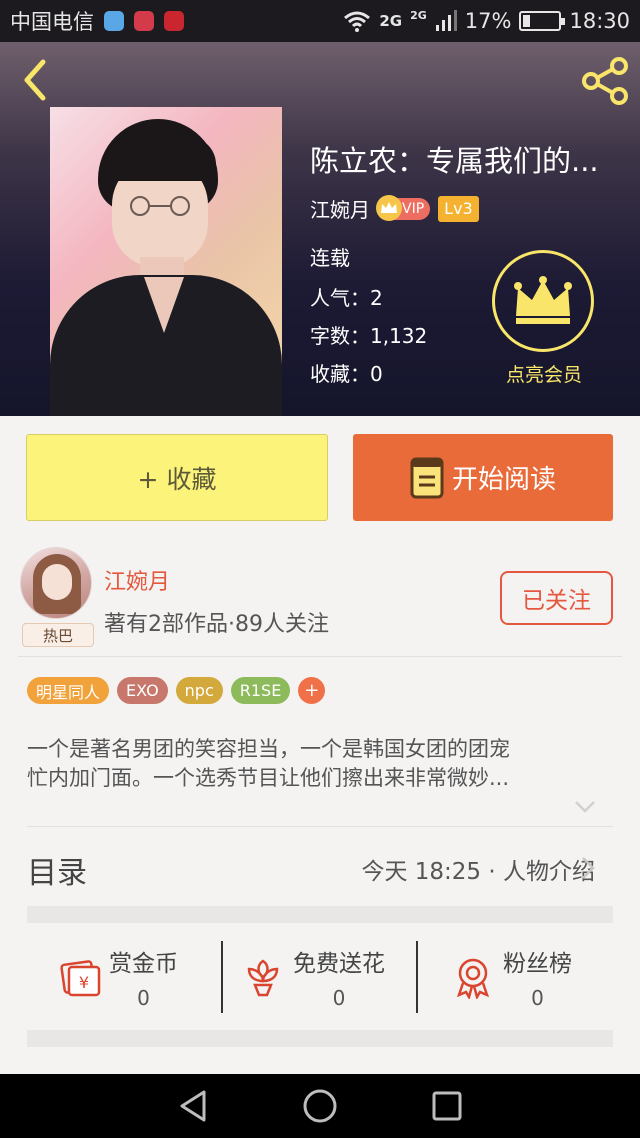  I want to click on serial-status: 连载, so click(330, 258).